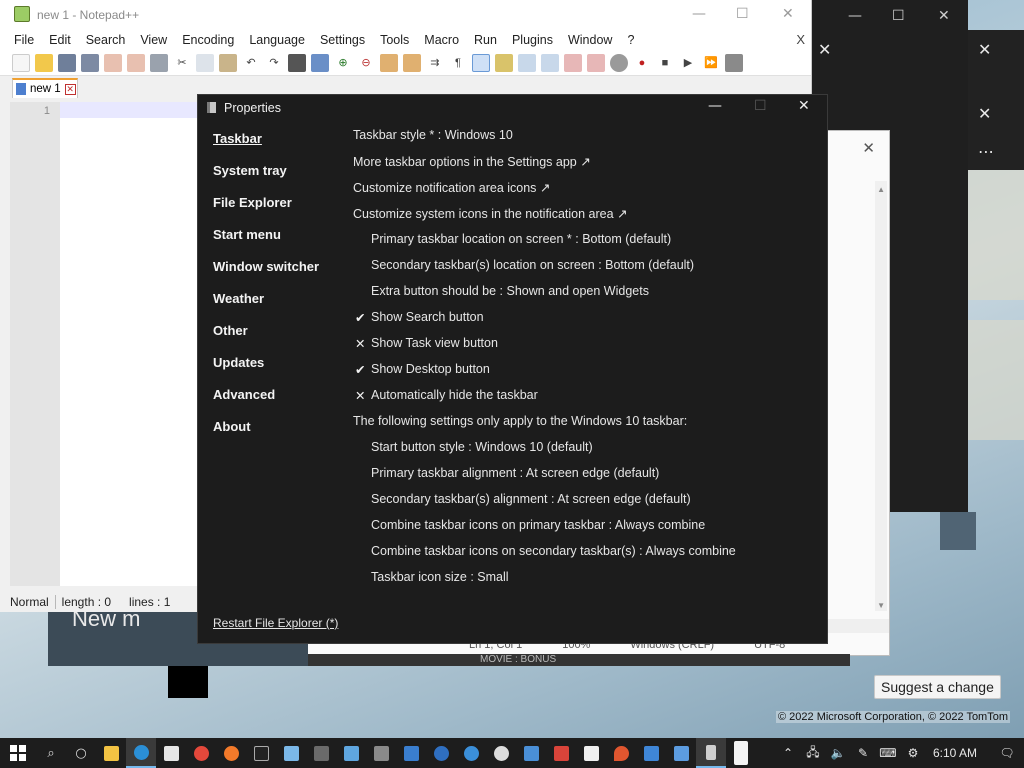 The width and height of the screenshot is (1024, 768). I want to click on option-show-search: ✔ Show Search button, so click(419, 317).